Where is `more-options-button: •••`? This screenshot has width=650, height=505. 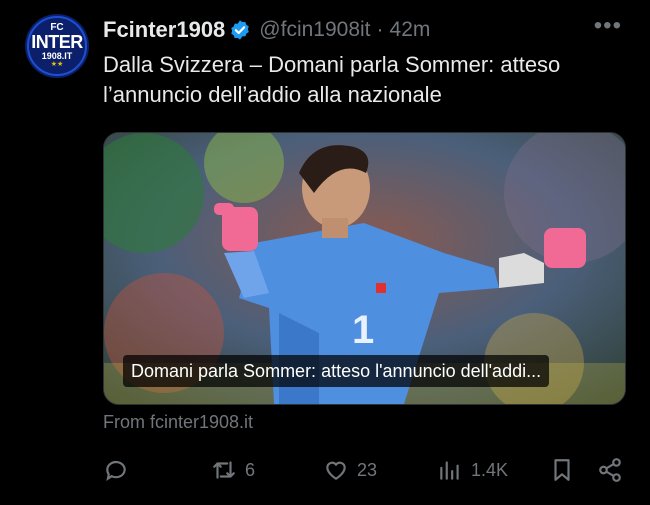 more-options-button: ••• is located at coordinates (608, 26).